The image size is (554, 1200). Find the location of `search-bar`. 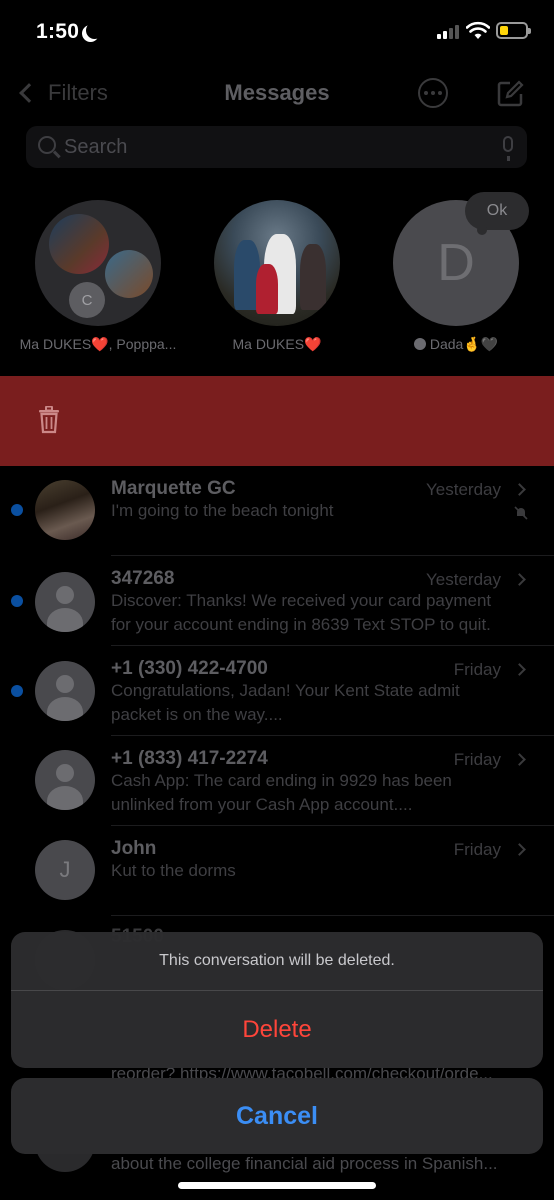

search-bar is located at coordinates (276, 147).